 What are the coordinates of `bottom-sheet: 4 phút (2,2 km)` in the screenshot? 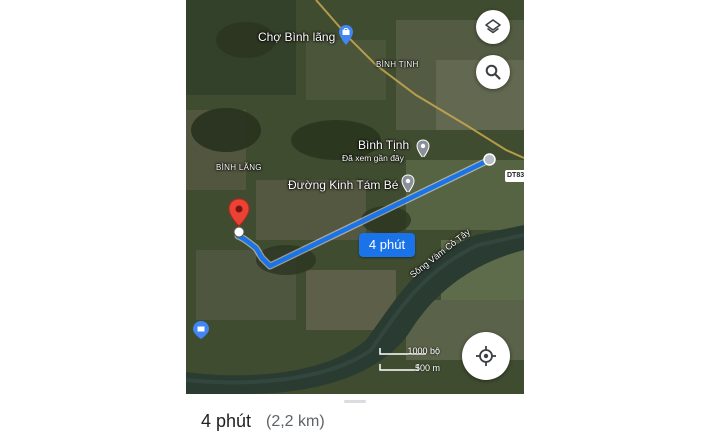 It's located at (355, 417).